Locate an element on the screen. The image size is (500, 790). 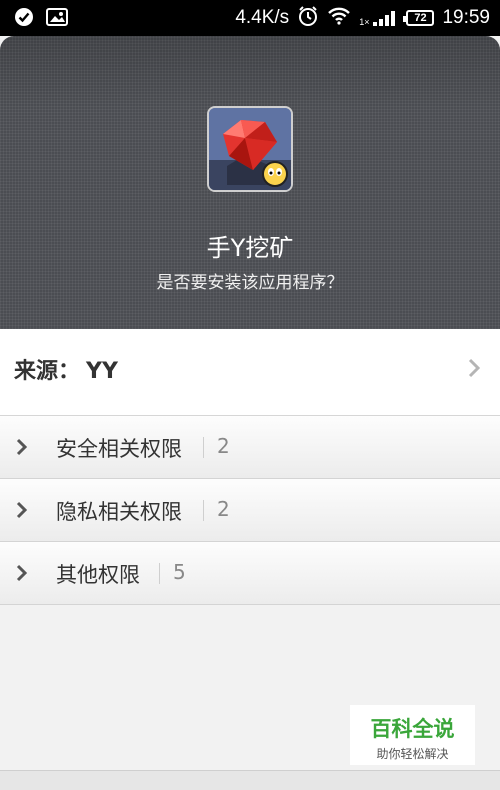
signal-label: 1× is located at coordinates (364, 22).